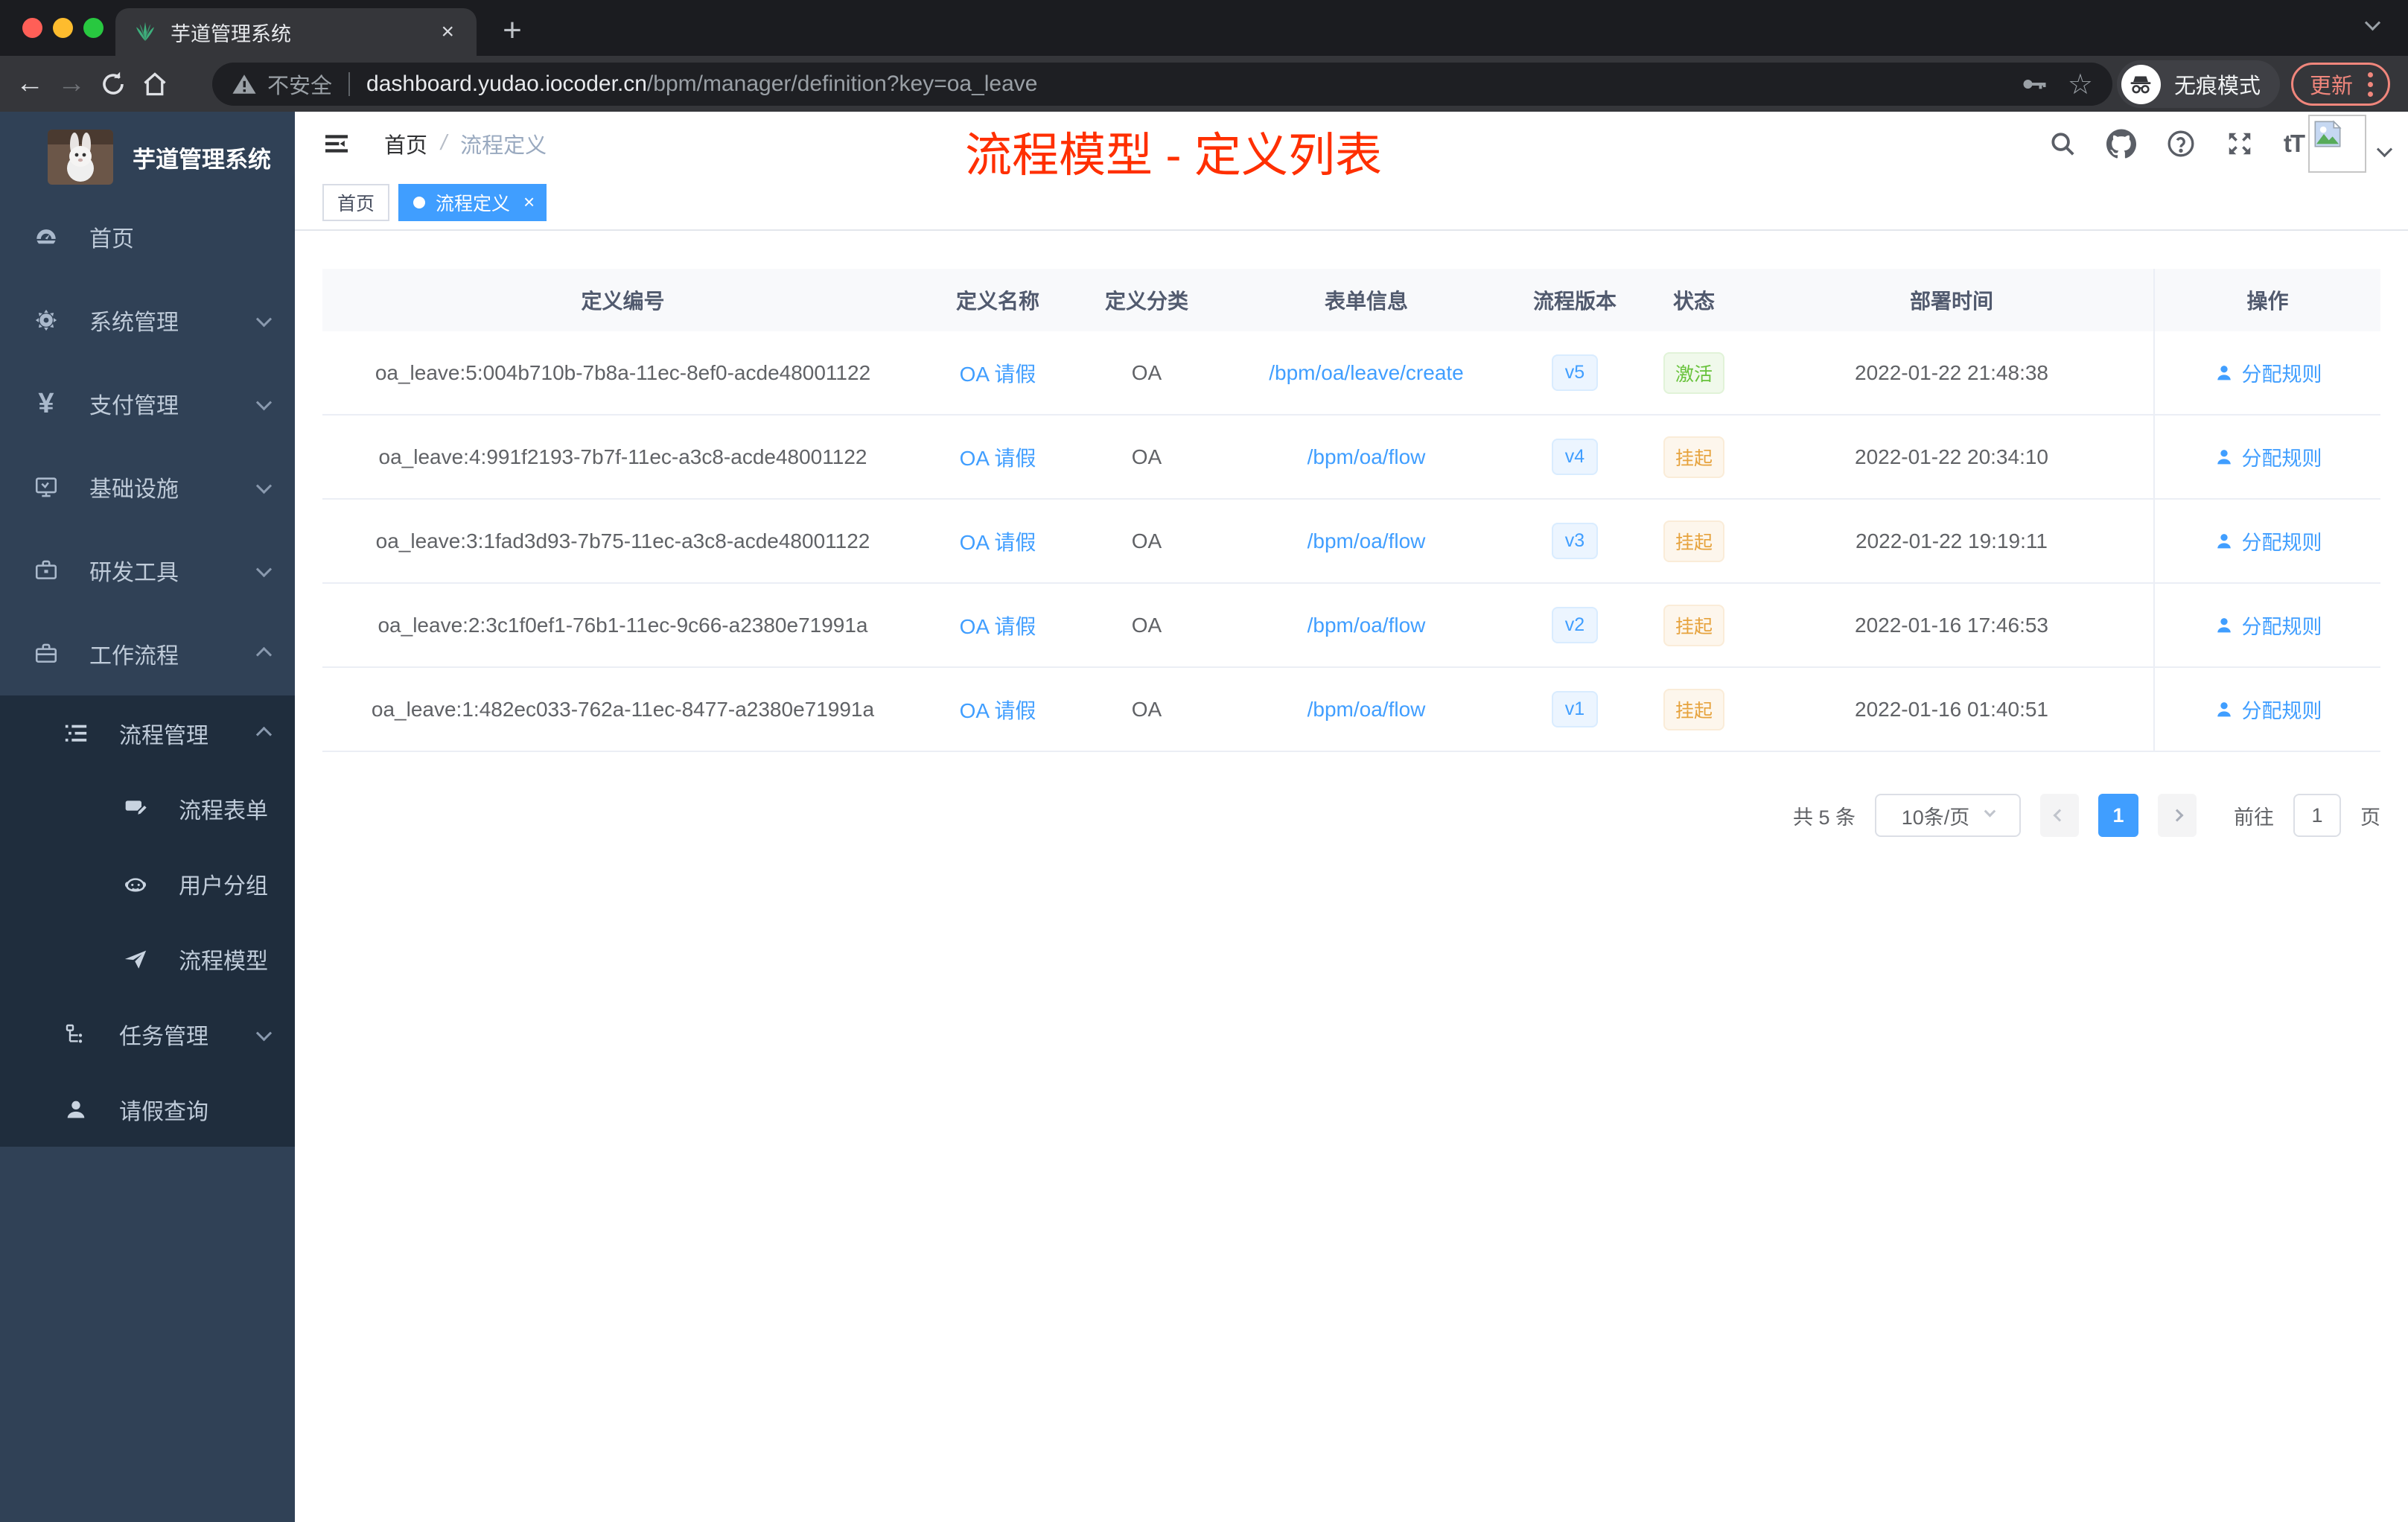 The height and width of the screenshot is (1522, 2408). What do you see at coordinates (80, 157) in the screenshot?
I see `logo-rabbit-image` at bounding box center [80, 157].